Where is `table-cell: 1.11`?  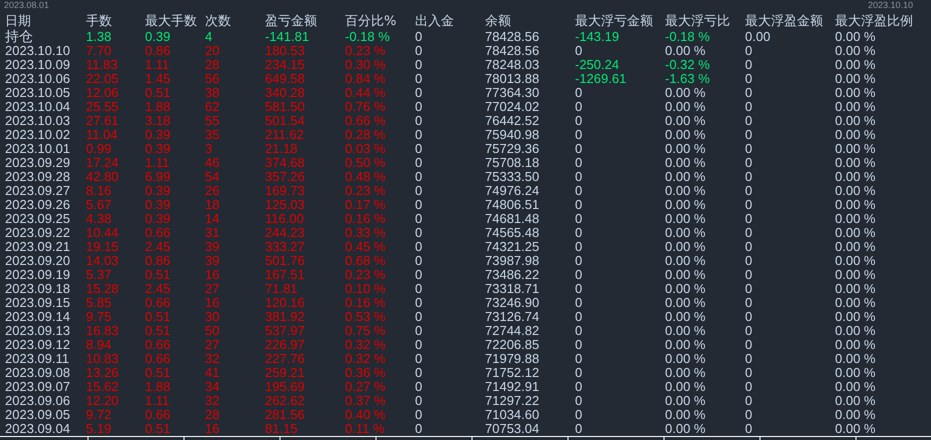
table-cell: 1.11 is located at coordinates (157, 401).